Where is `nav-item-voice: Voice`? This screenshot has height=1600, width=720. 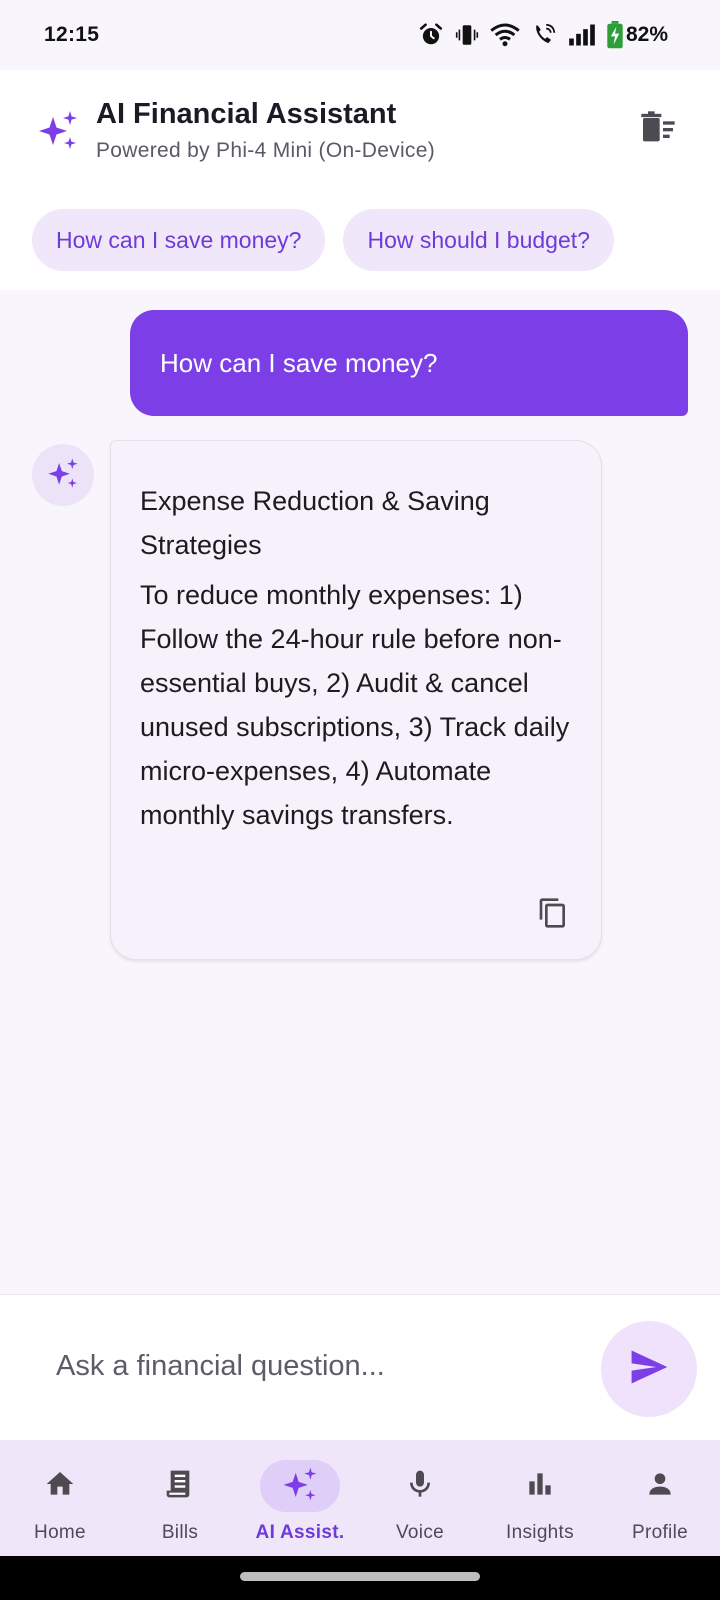 nav-item-voice: Voice is located at coordinates (420, 1498).